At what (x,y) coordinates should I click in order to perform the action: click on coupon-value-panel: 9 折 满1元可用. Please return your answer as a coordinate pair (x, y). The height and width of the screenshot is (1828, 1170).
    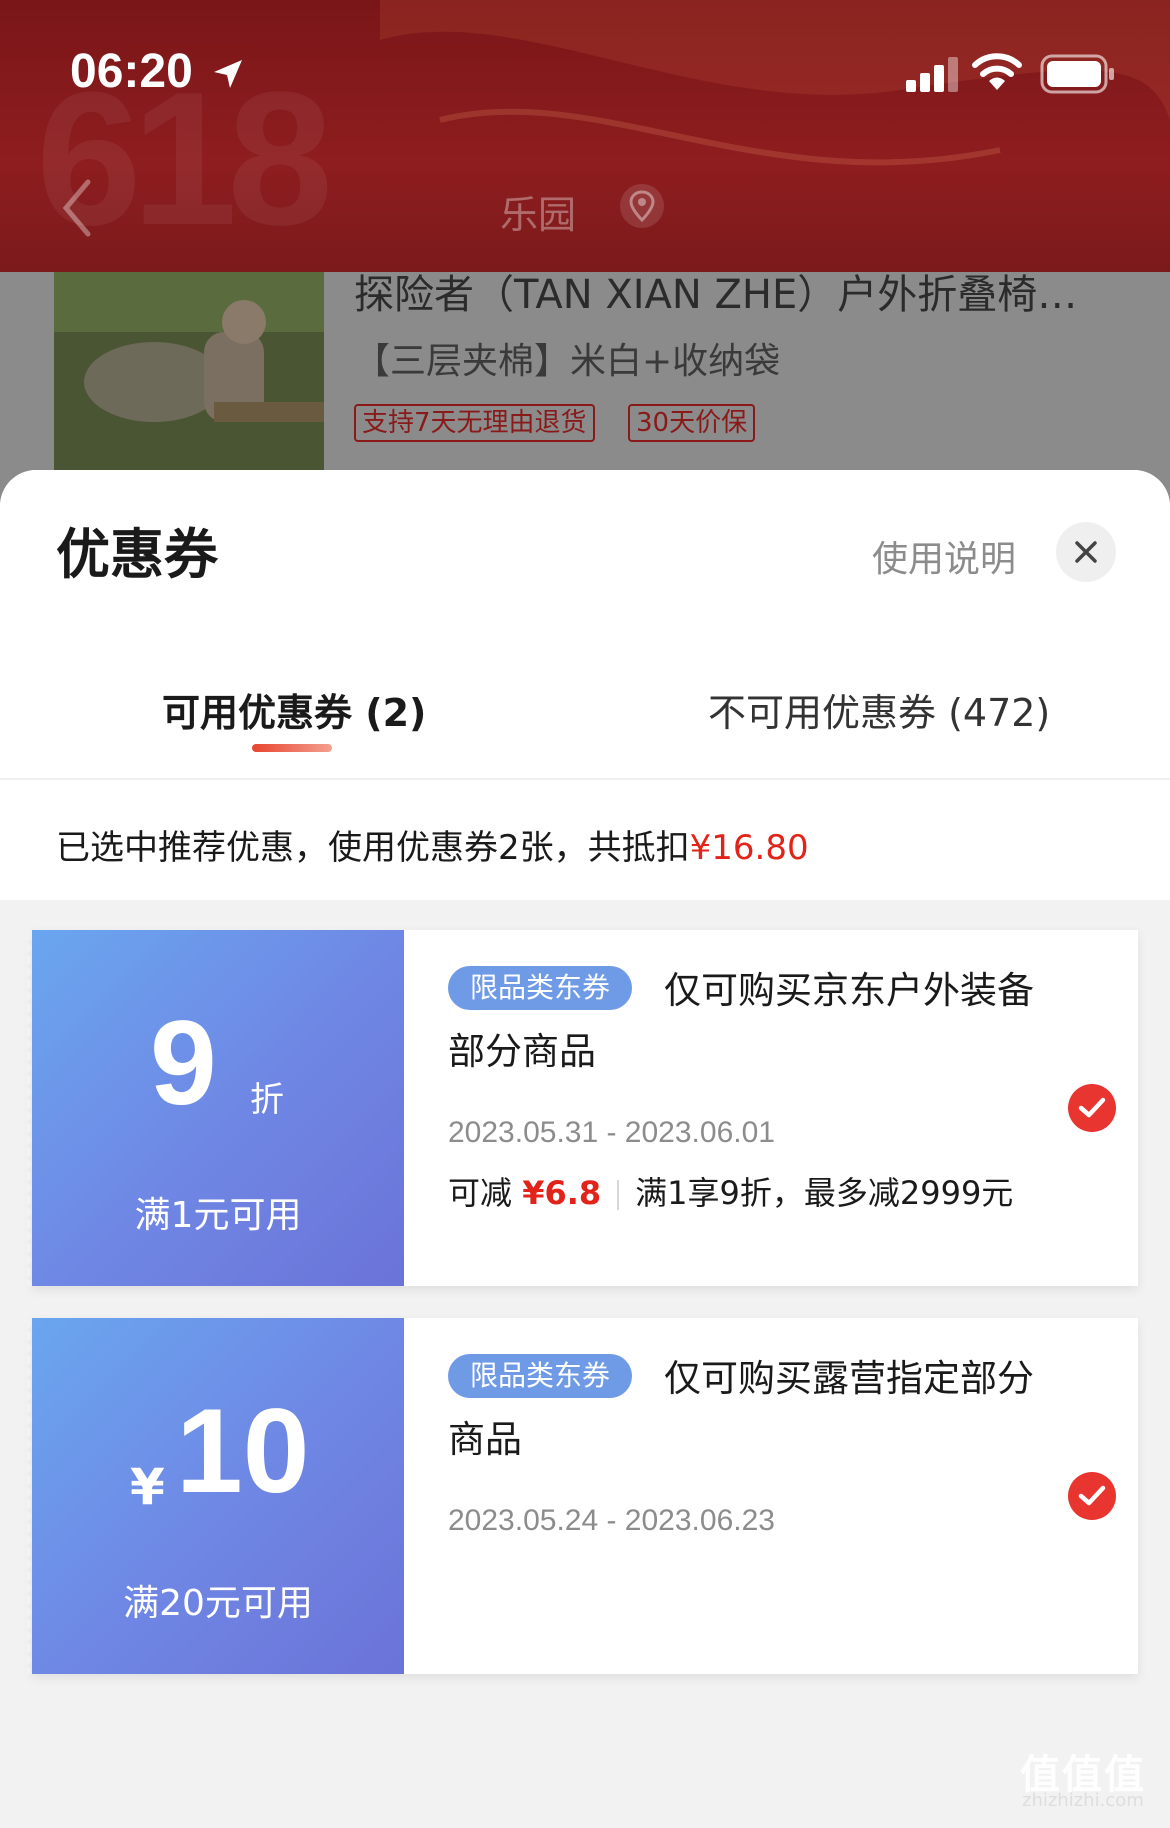
    Looking at the image, I should click on (215, 1108).